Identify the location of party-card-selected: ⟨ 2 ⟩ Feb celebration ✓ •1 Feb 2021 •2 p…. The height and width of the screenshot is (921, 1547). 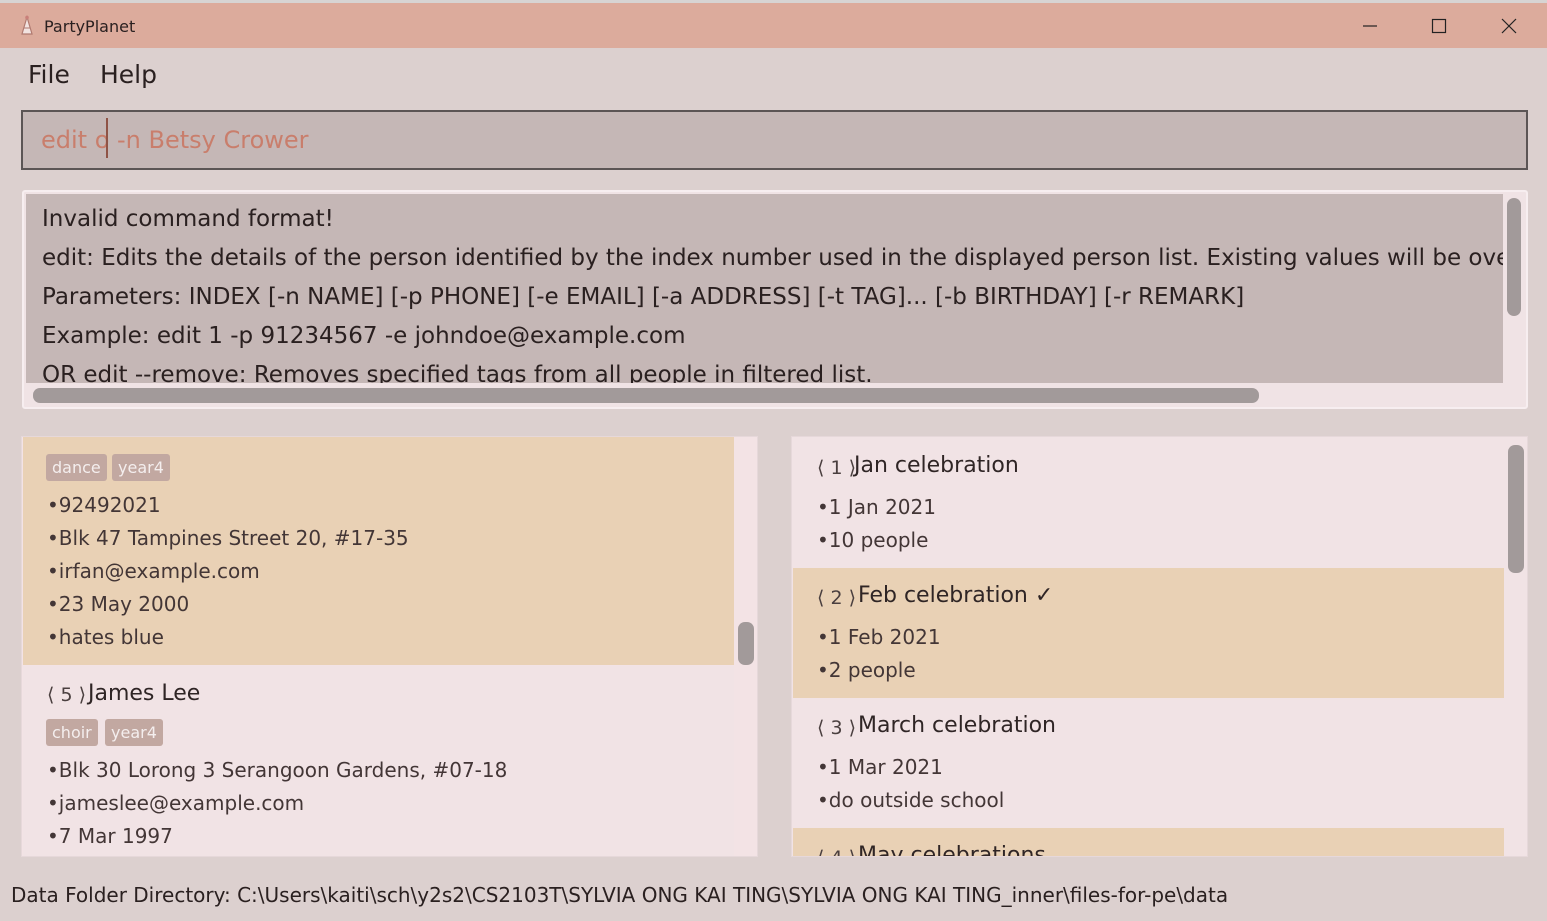
(1148, 633).